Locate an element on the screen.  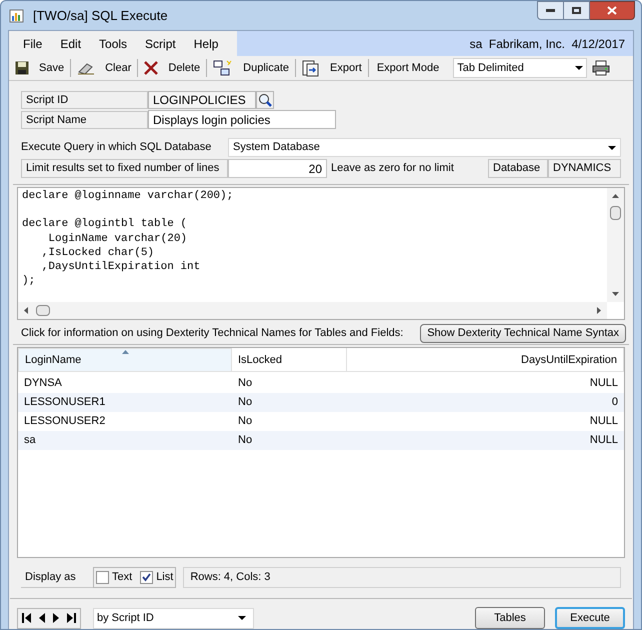
line-limit-field: 20 is located at coordinates (277, 168).